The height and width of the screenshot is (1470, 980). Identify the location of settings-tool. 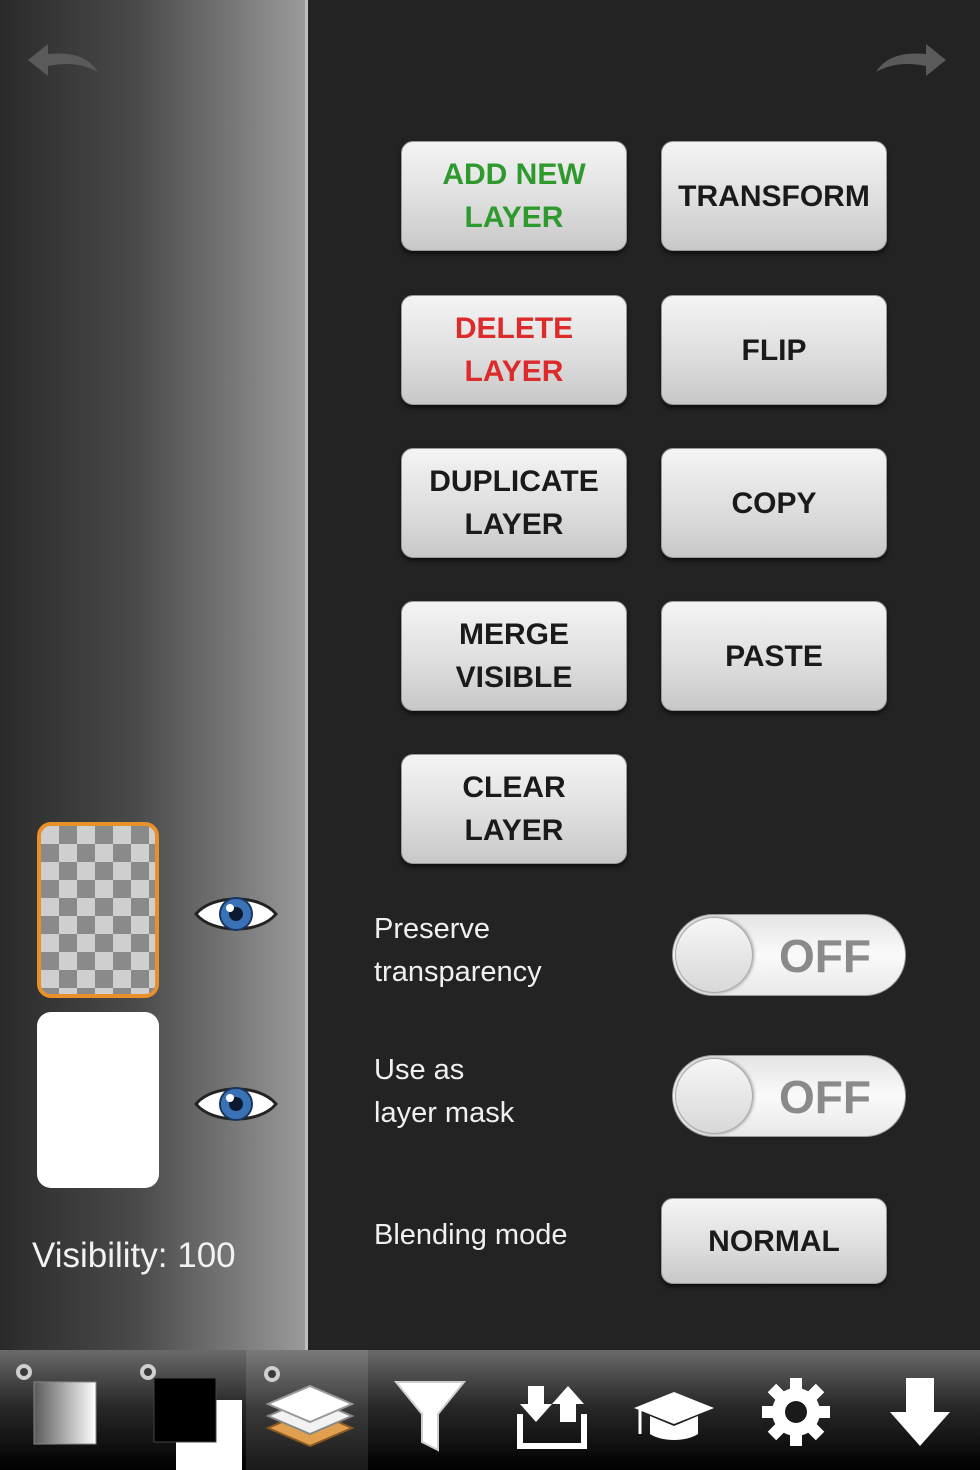
(795, 1410).